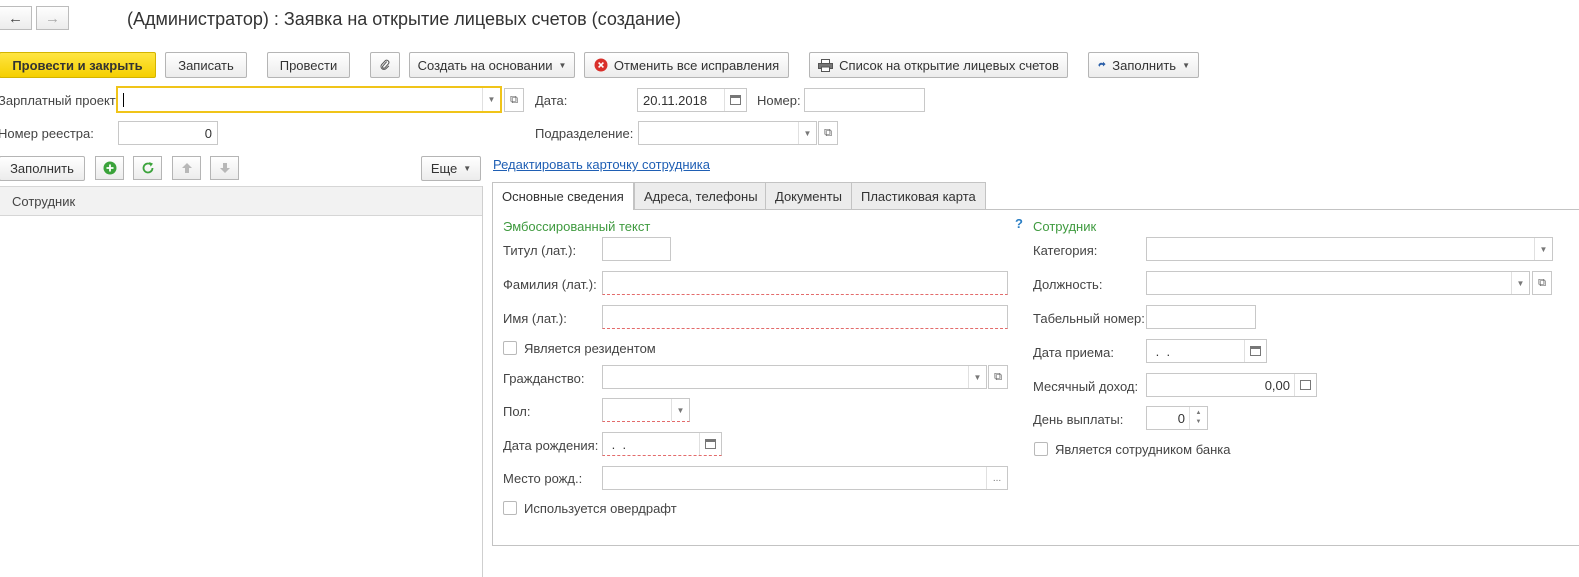 The height and width of the screenshot is (577, 1579). I want to click on post-button: Провести, so click(308, 65).